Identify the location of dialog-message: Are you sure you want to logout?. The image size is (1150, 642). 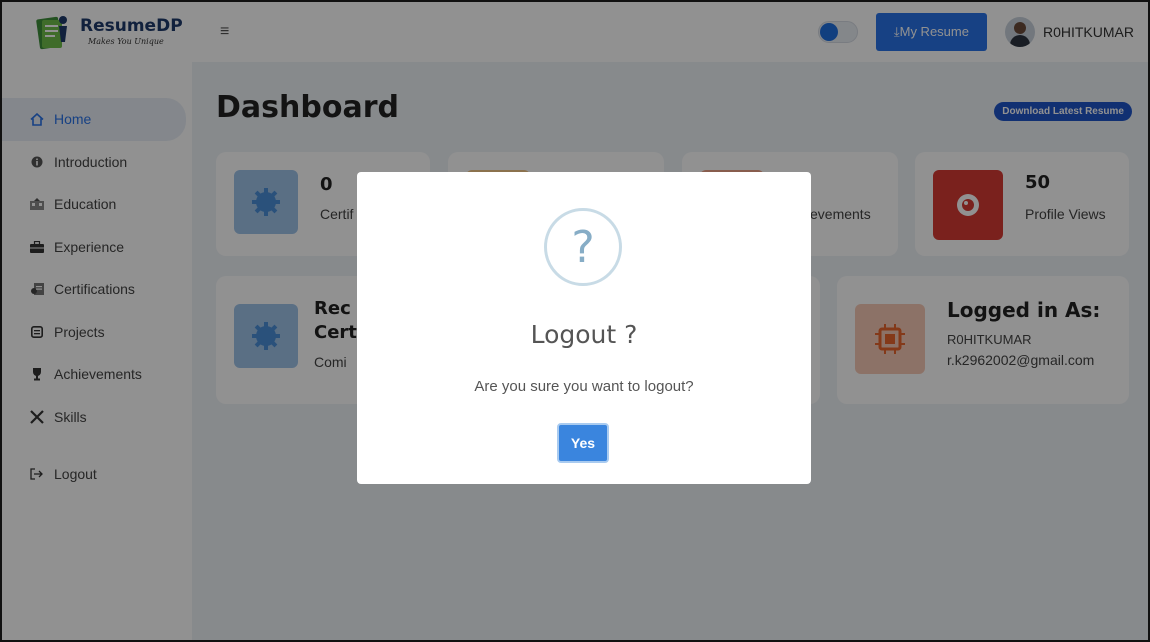
(584, 386).